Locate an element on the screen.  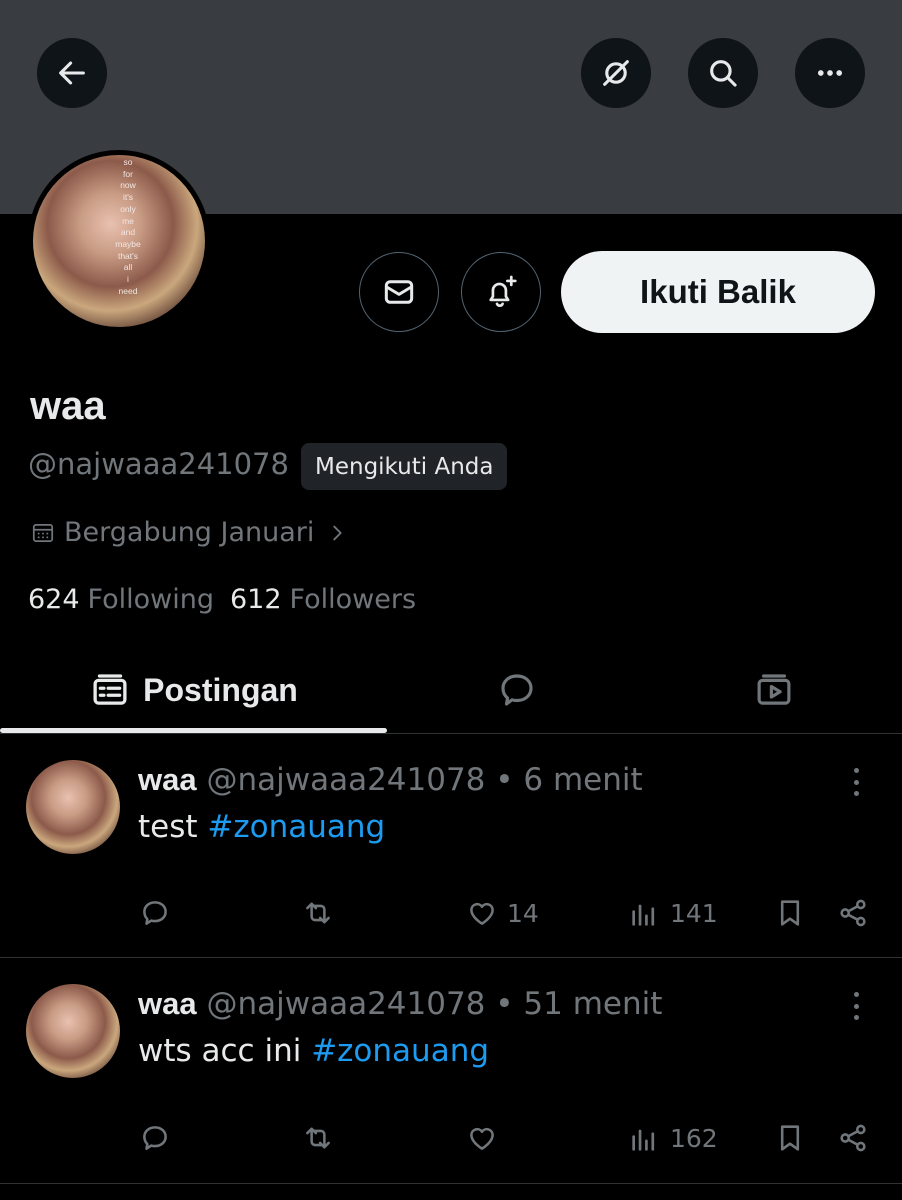
tab-replies is located at coordinates (516, 690).